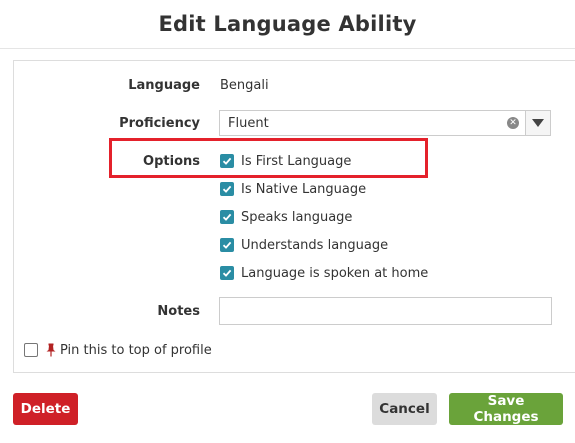  I want to click on option-is-native-language: Is Native Language, so click(293, 189).